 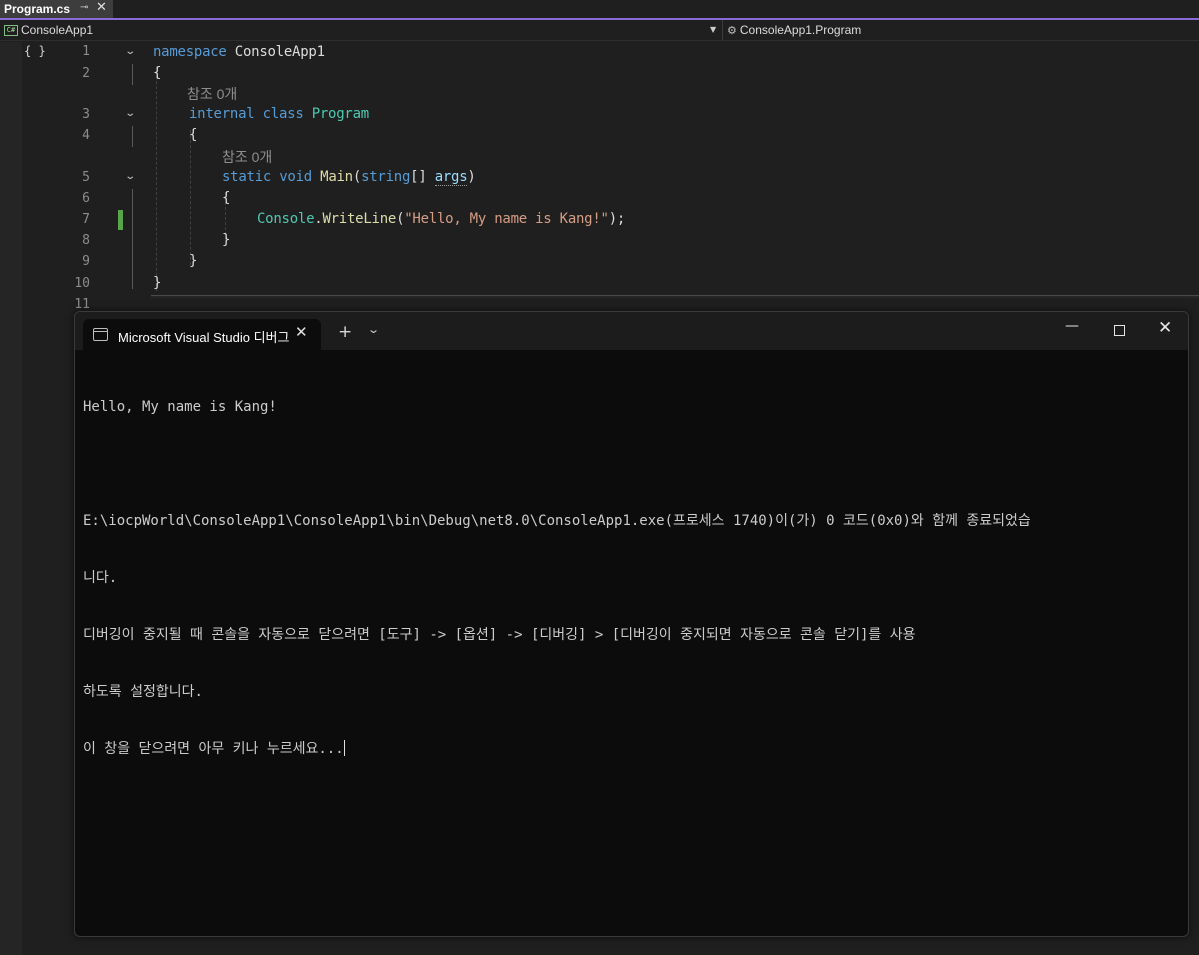 What do you see at coordinates (373, 329) in the screenshot?
I see `chevron-down-icon: ⌄` at bounding box center [373, 329].